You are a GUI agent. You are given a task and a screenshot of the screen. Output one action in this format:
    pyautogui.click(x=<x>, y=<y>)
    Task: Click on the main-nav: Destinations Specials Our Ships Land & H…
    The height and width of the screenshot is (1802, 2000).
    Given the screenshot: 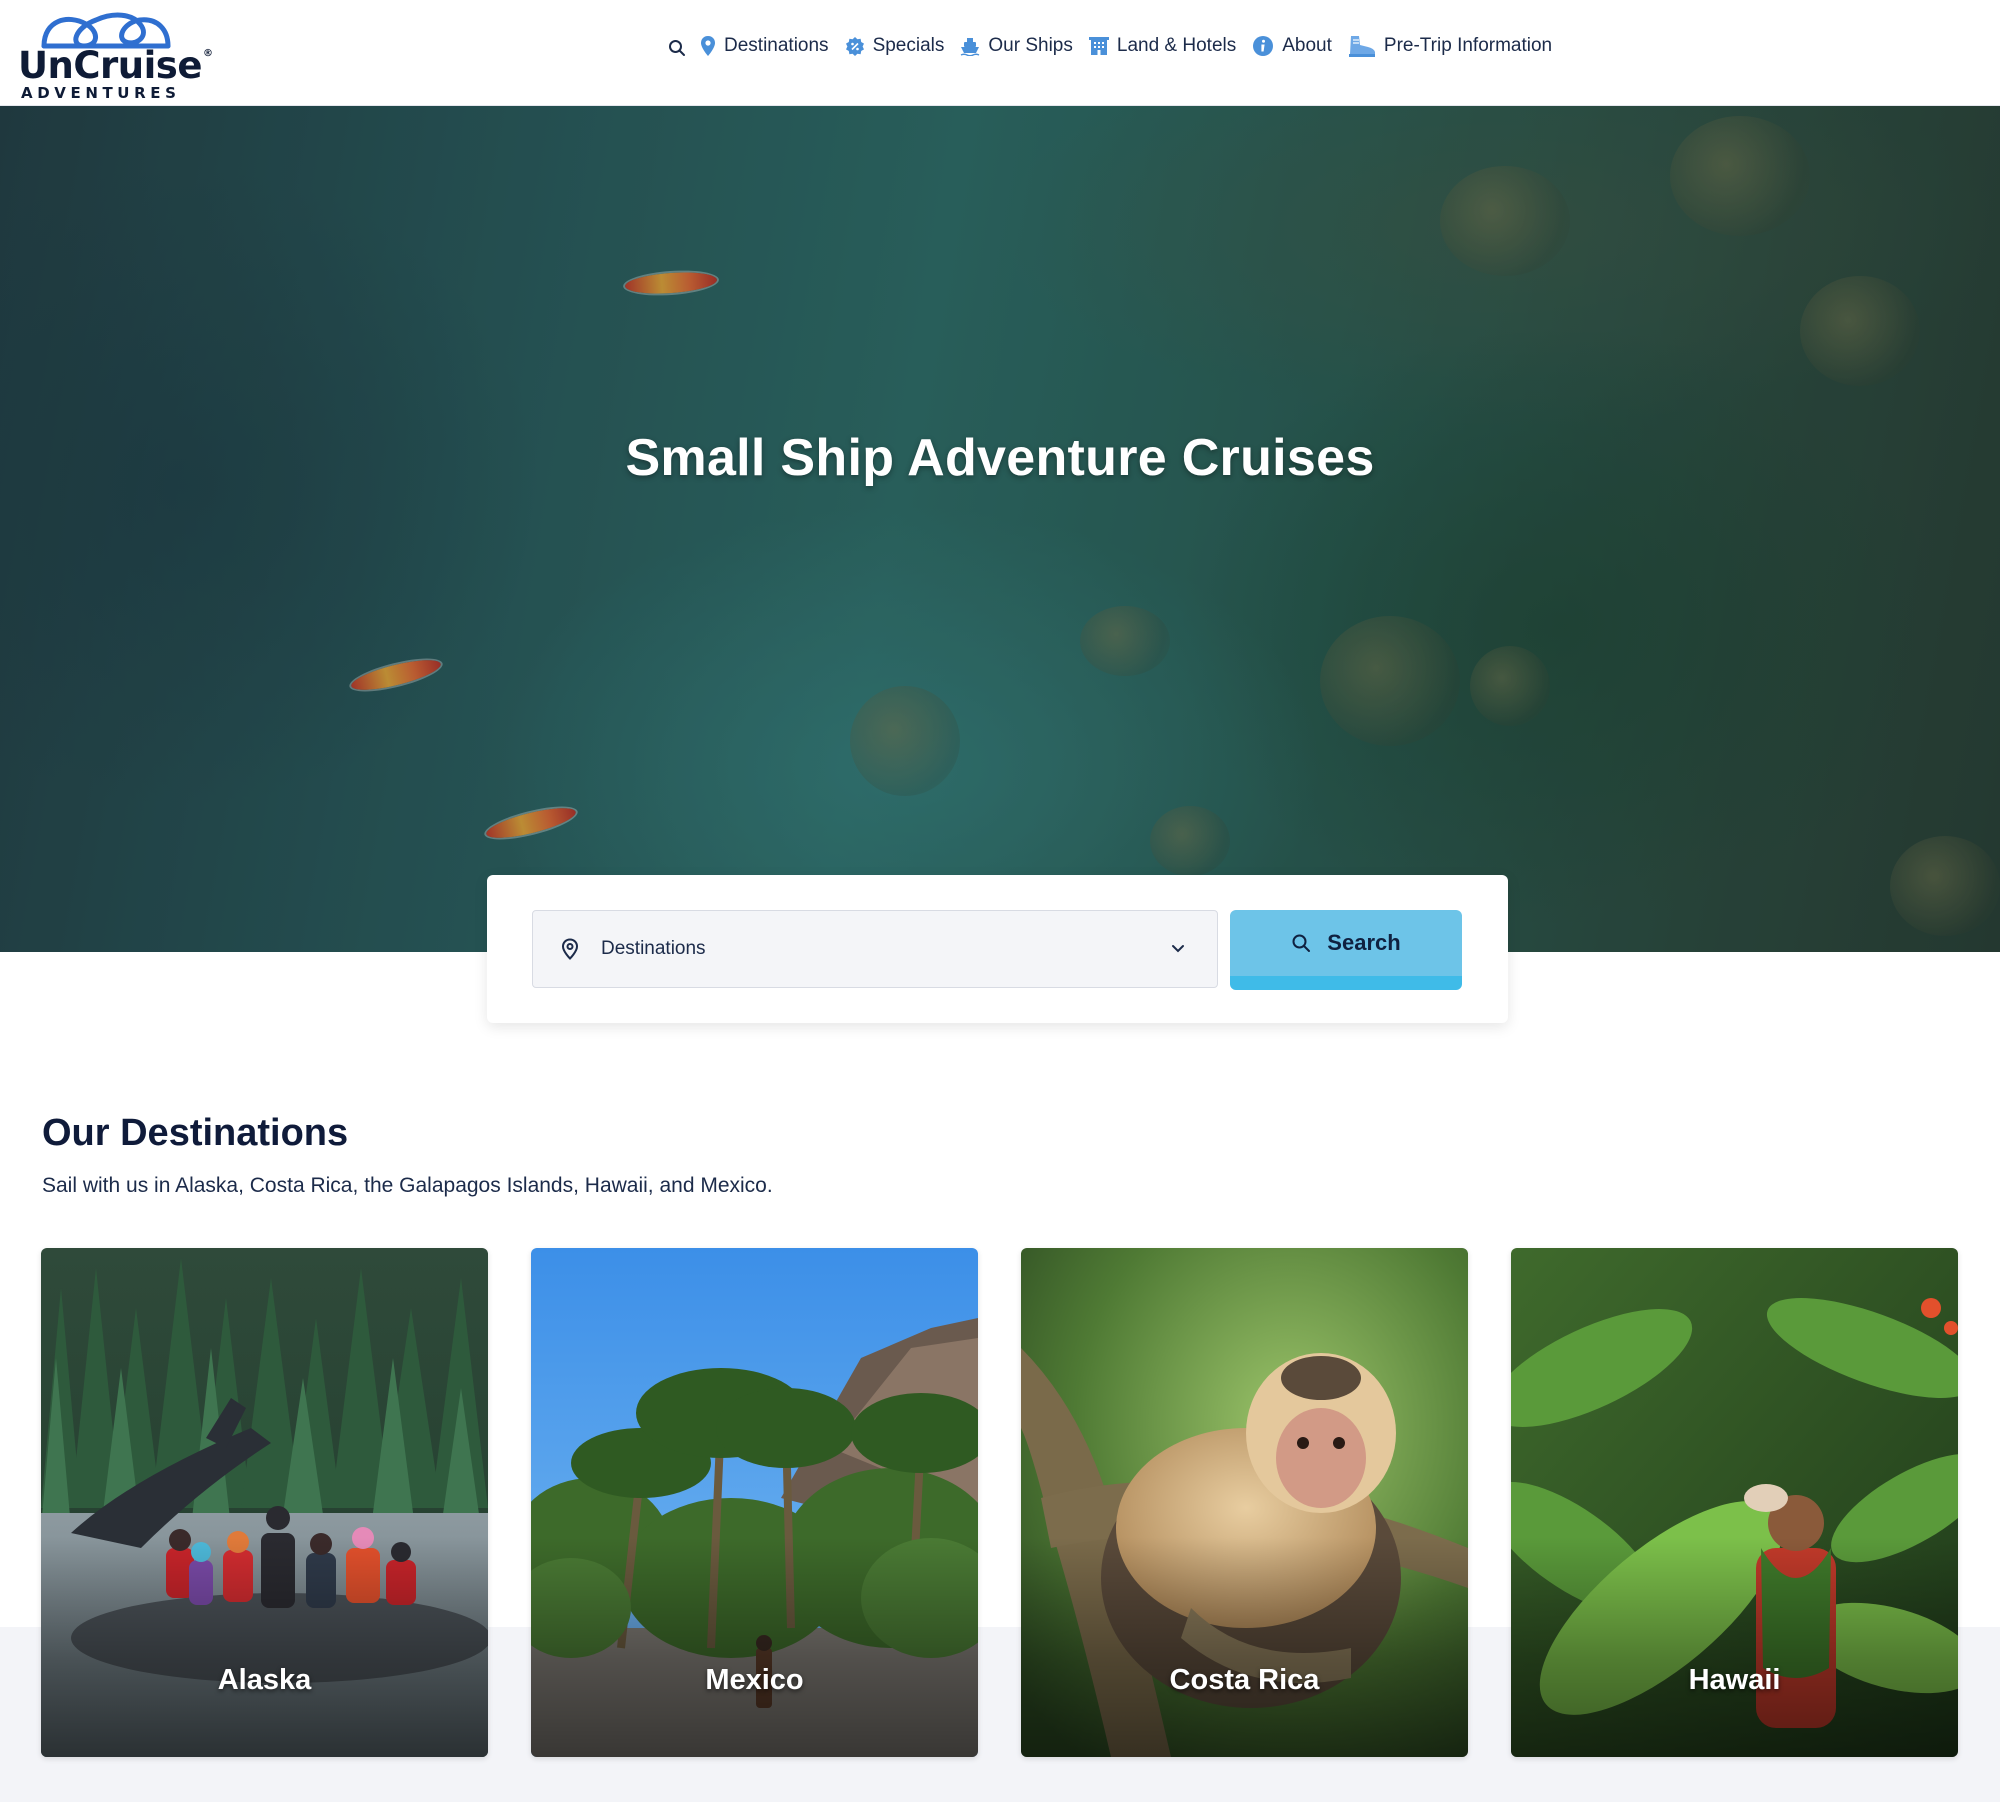 What is the action you would take?
    pyautogui.click(x=1118, y=46)
    